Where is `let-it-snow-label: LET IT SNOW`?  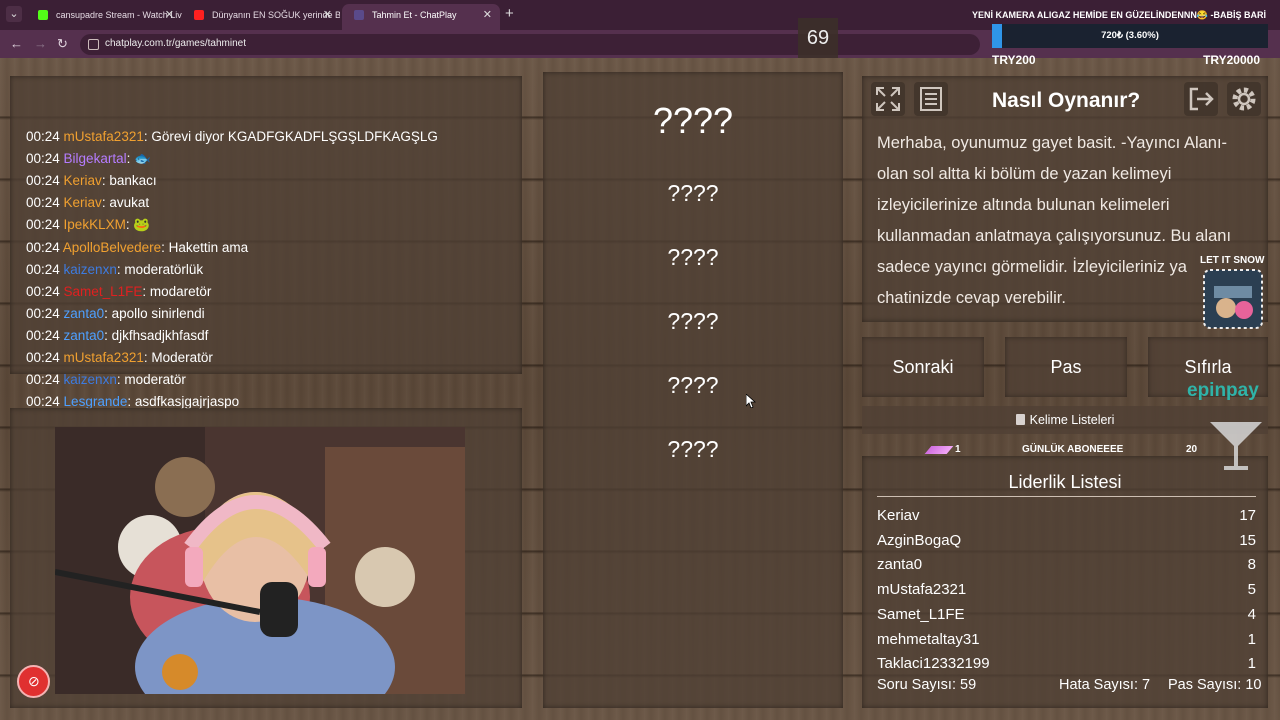
let-it-snow-label: LET IT SNOW is located at coordinates (1232, 260).